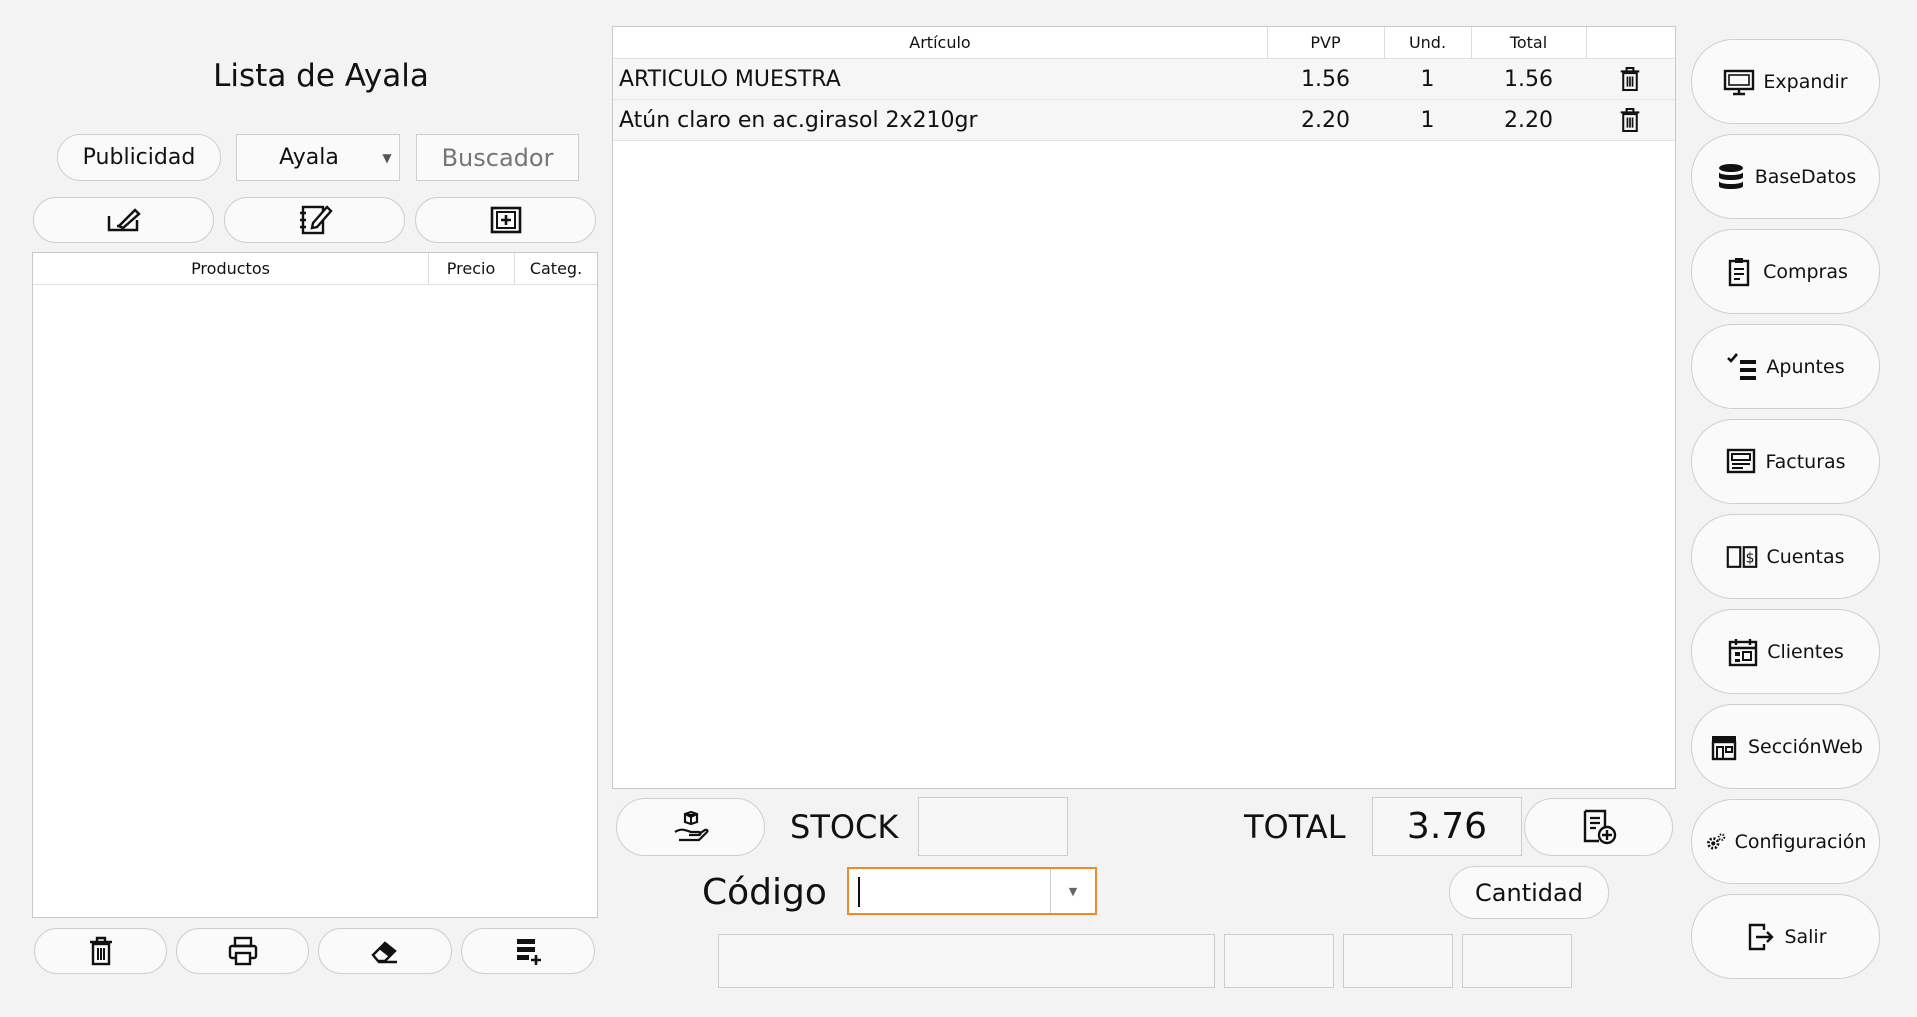  I want to click on notes-button, so click(314, 220).